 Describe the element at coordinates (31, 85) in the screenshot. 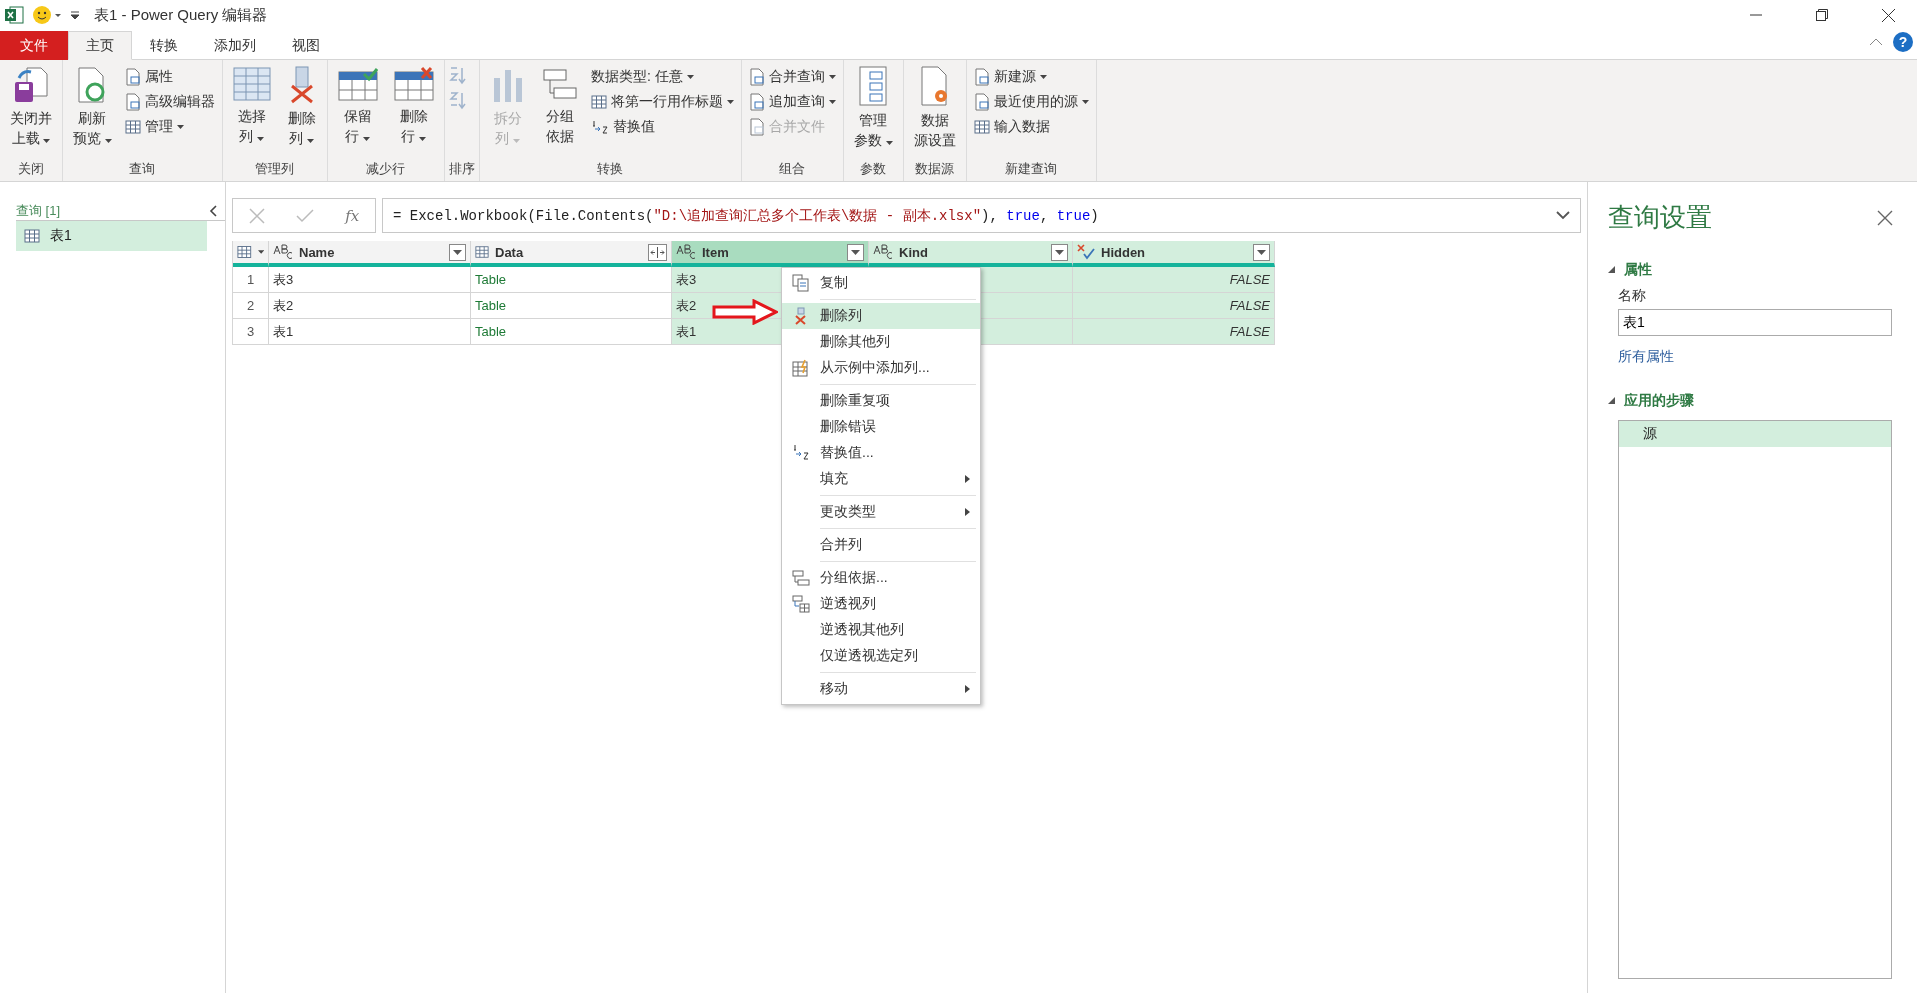

I see `close-load-icon` at that location.